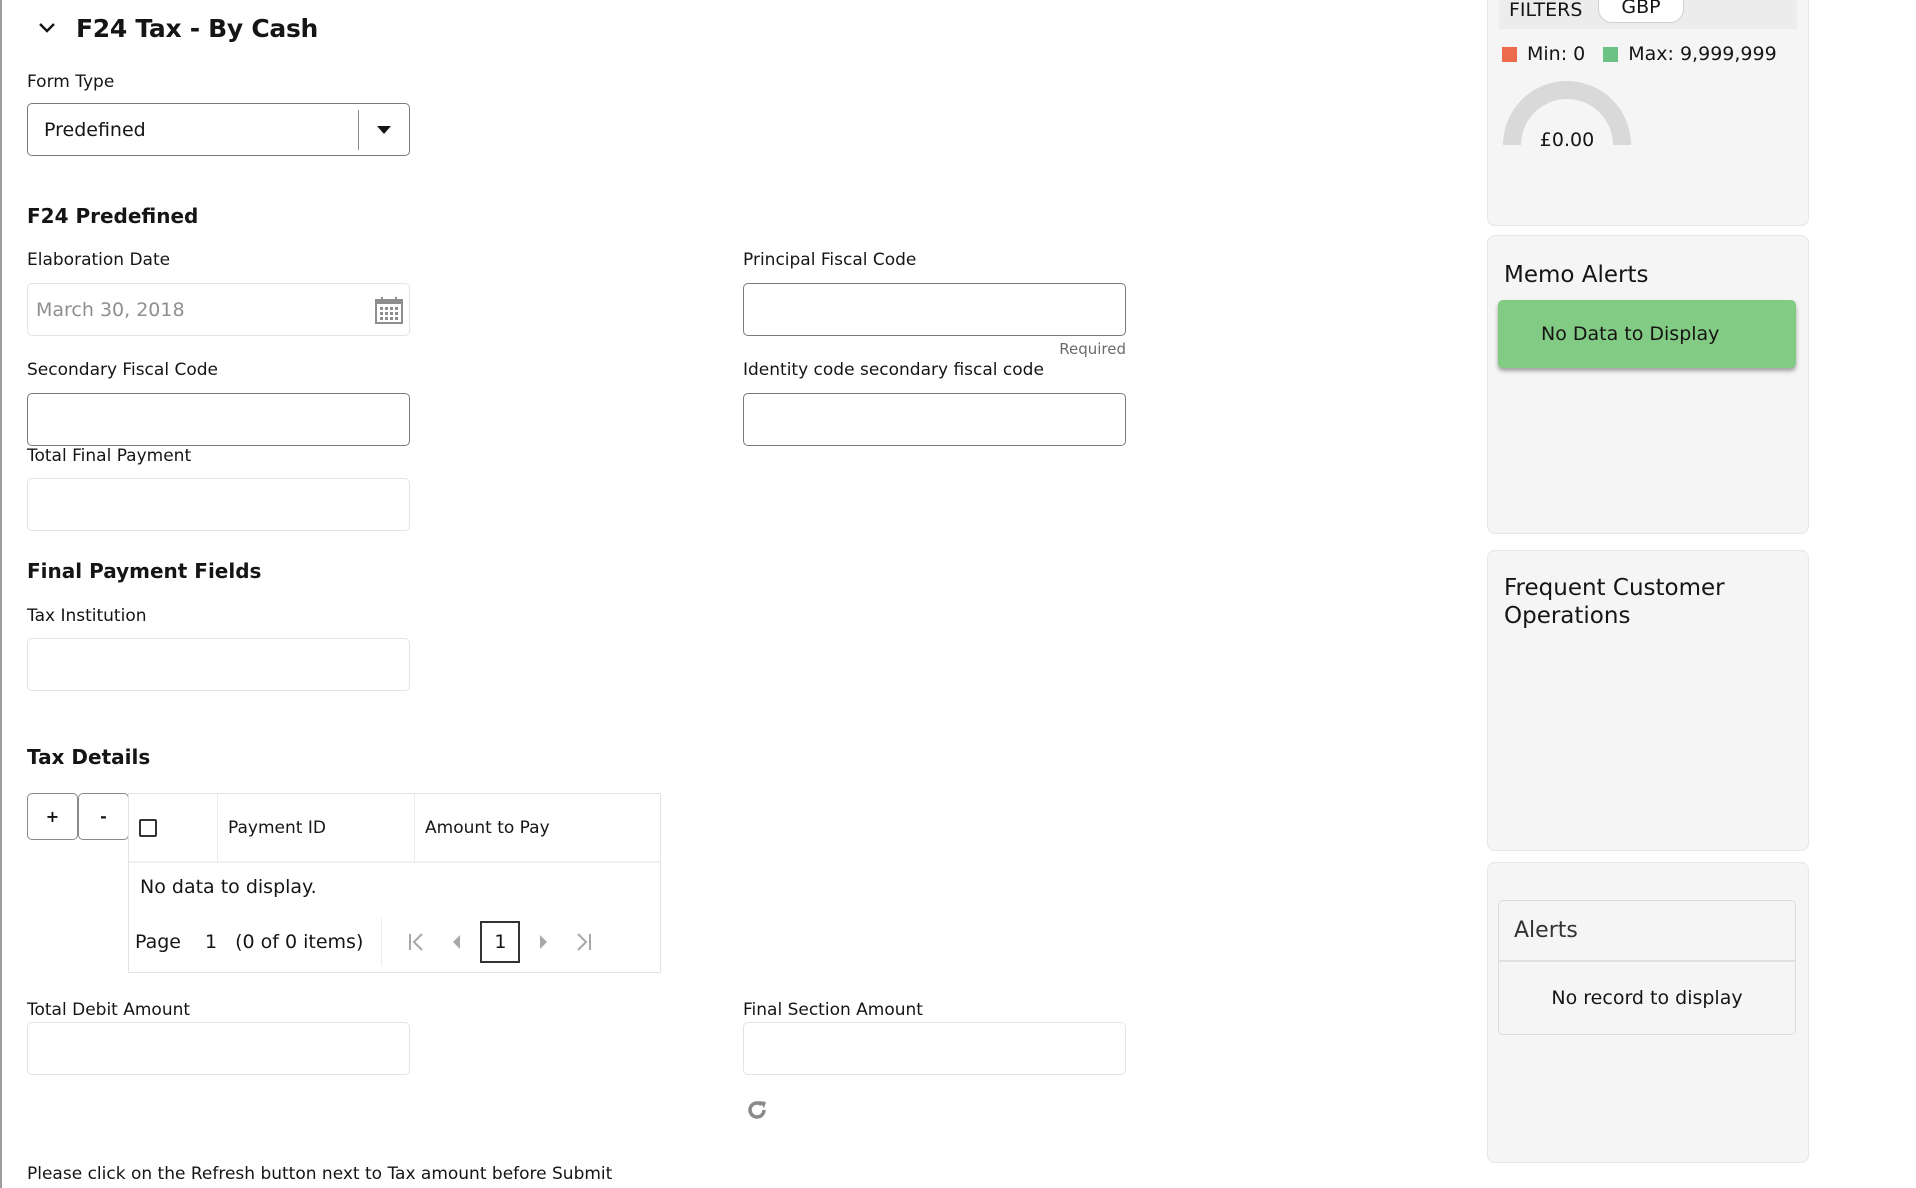  Describe the element at coordinates (1647, 334) in the screenshot. I see `memo-alerts-message: No Data to Display` at that location.